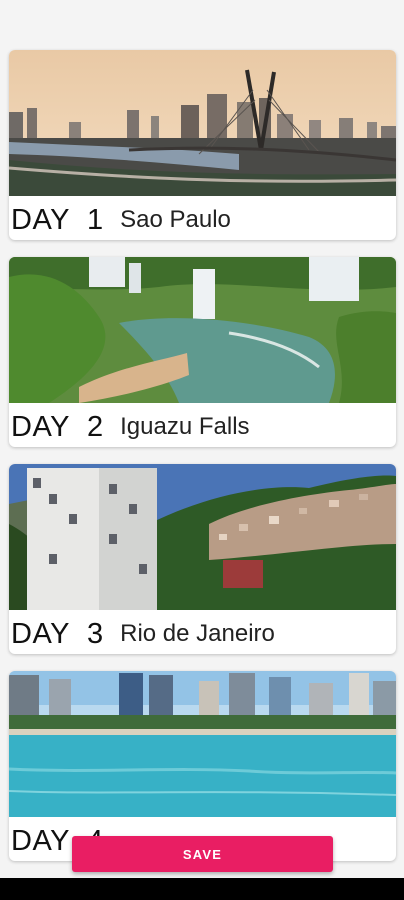 The width and height of the screenshot is (404, 900). Describe the element at coordinates (95, 426) in the screenshot. I see `day-number: 2` at that location.